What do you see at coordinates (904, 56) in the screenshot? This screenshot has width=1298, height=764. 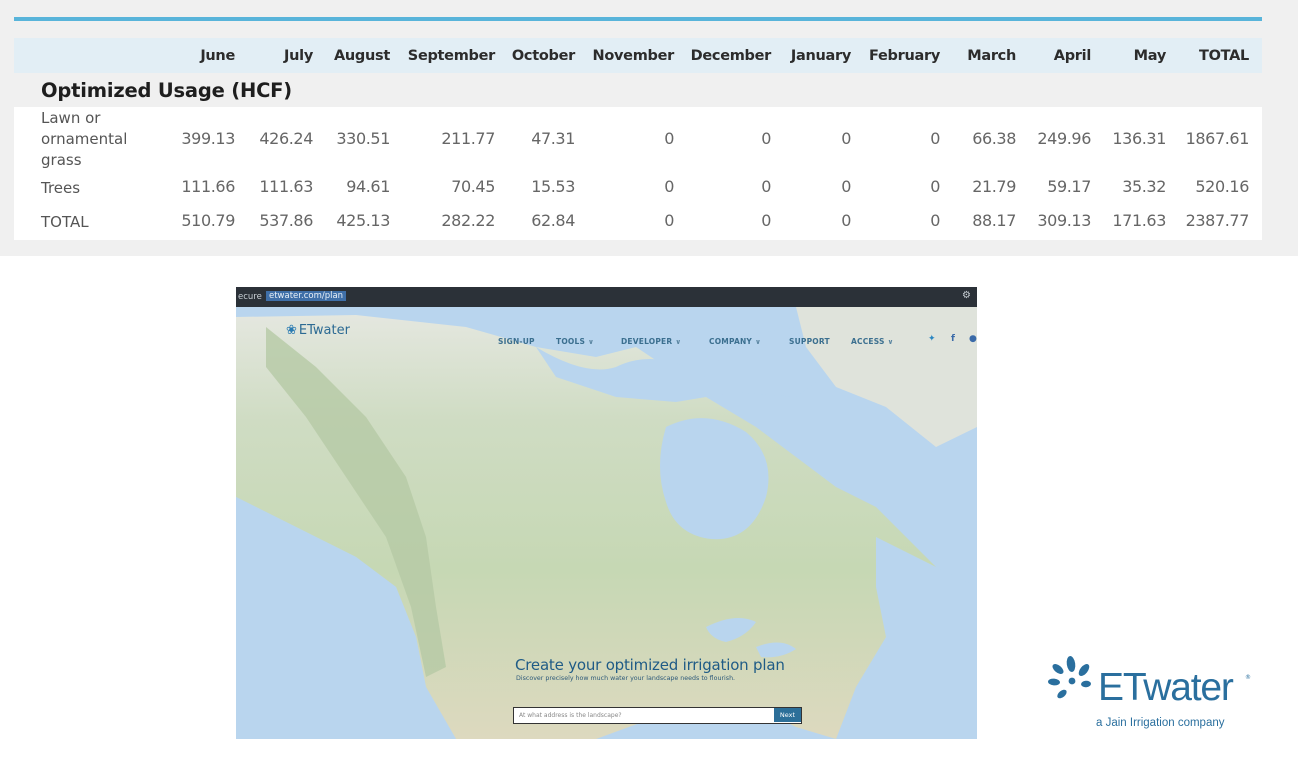 I see `column-header-february: February` at bounding box center [904, 56].